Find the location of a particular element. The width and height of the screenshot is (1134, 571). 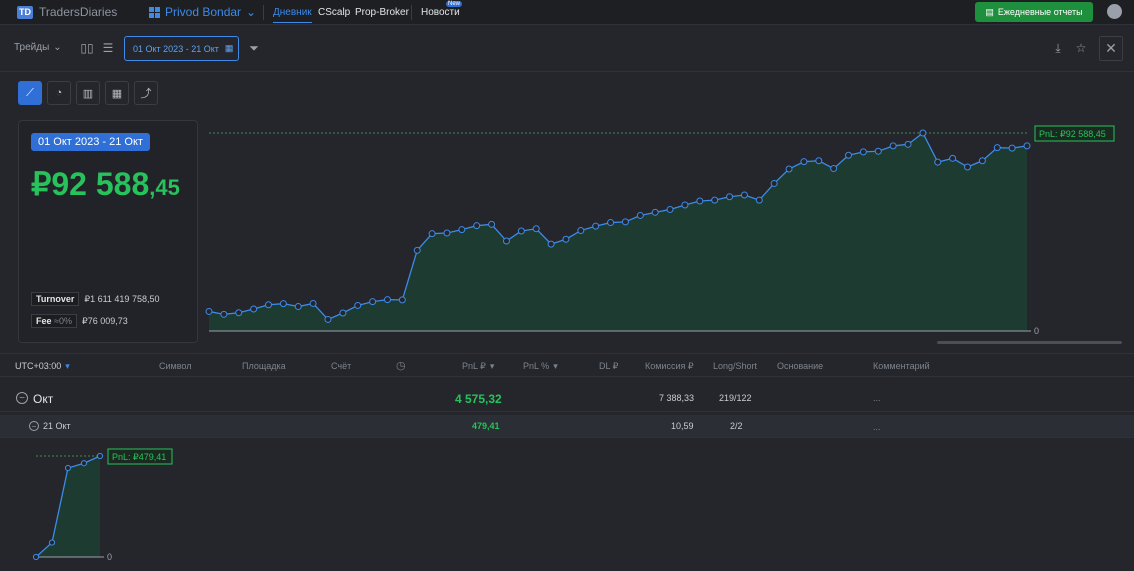

app-logo: TD TradersDiaries is located at coordinates (67, 12).